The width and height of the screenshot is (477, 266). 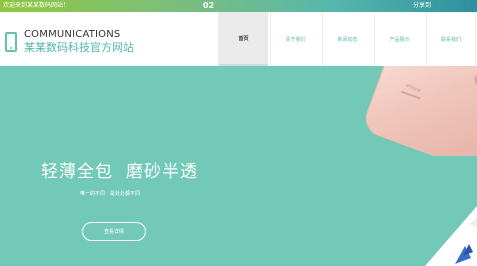 I want to click on nav-item-news: 新闻动态, so click(x=347, y=39).